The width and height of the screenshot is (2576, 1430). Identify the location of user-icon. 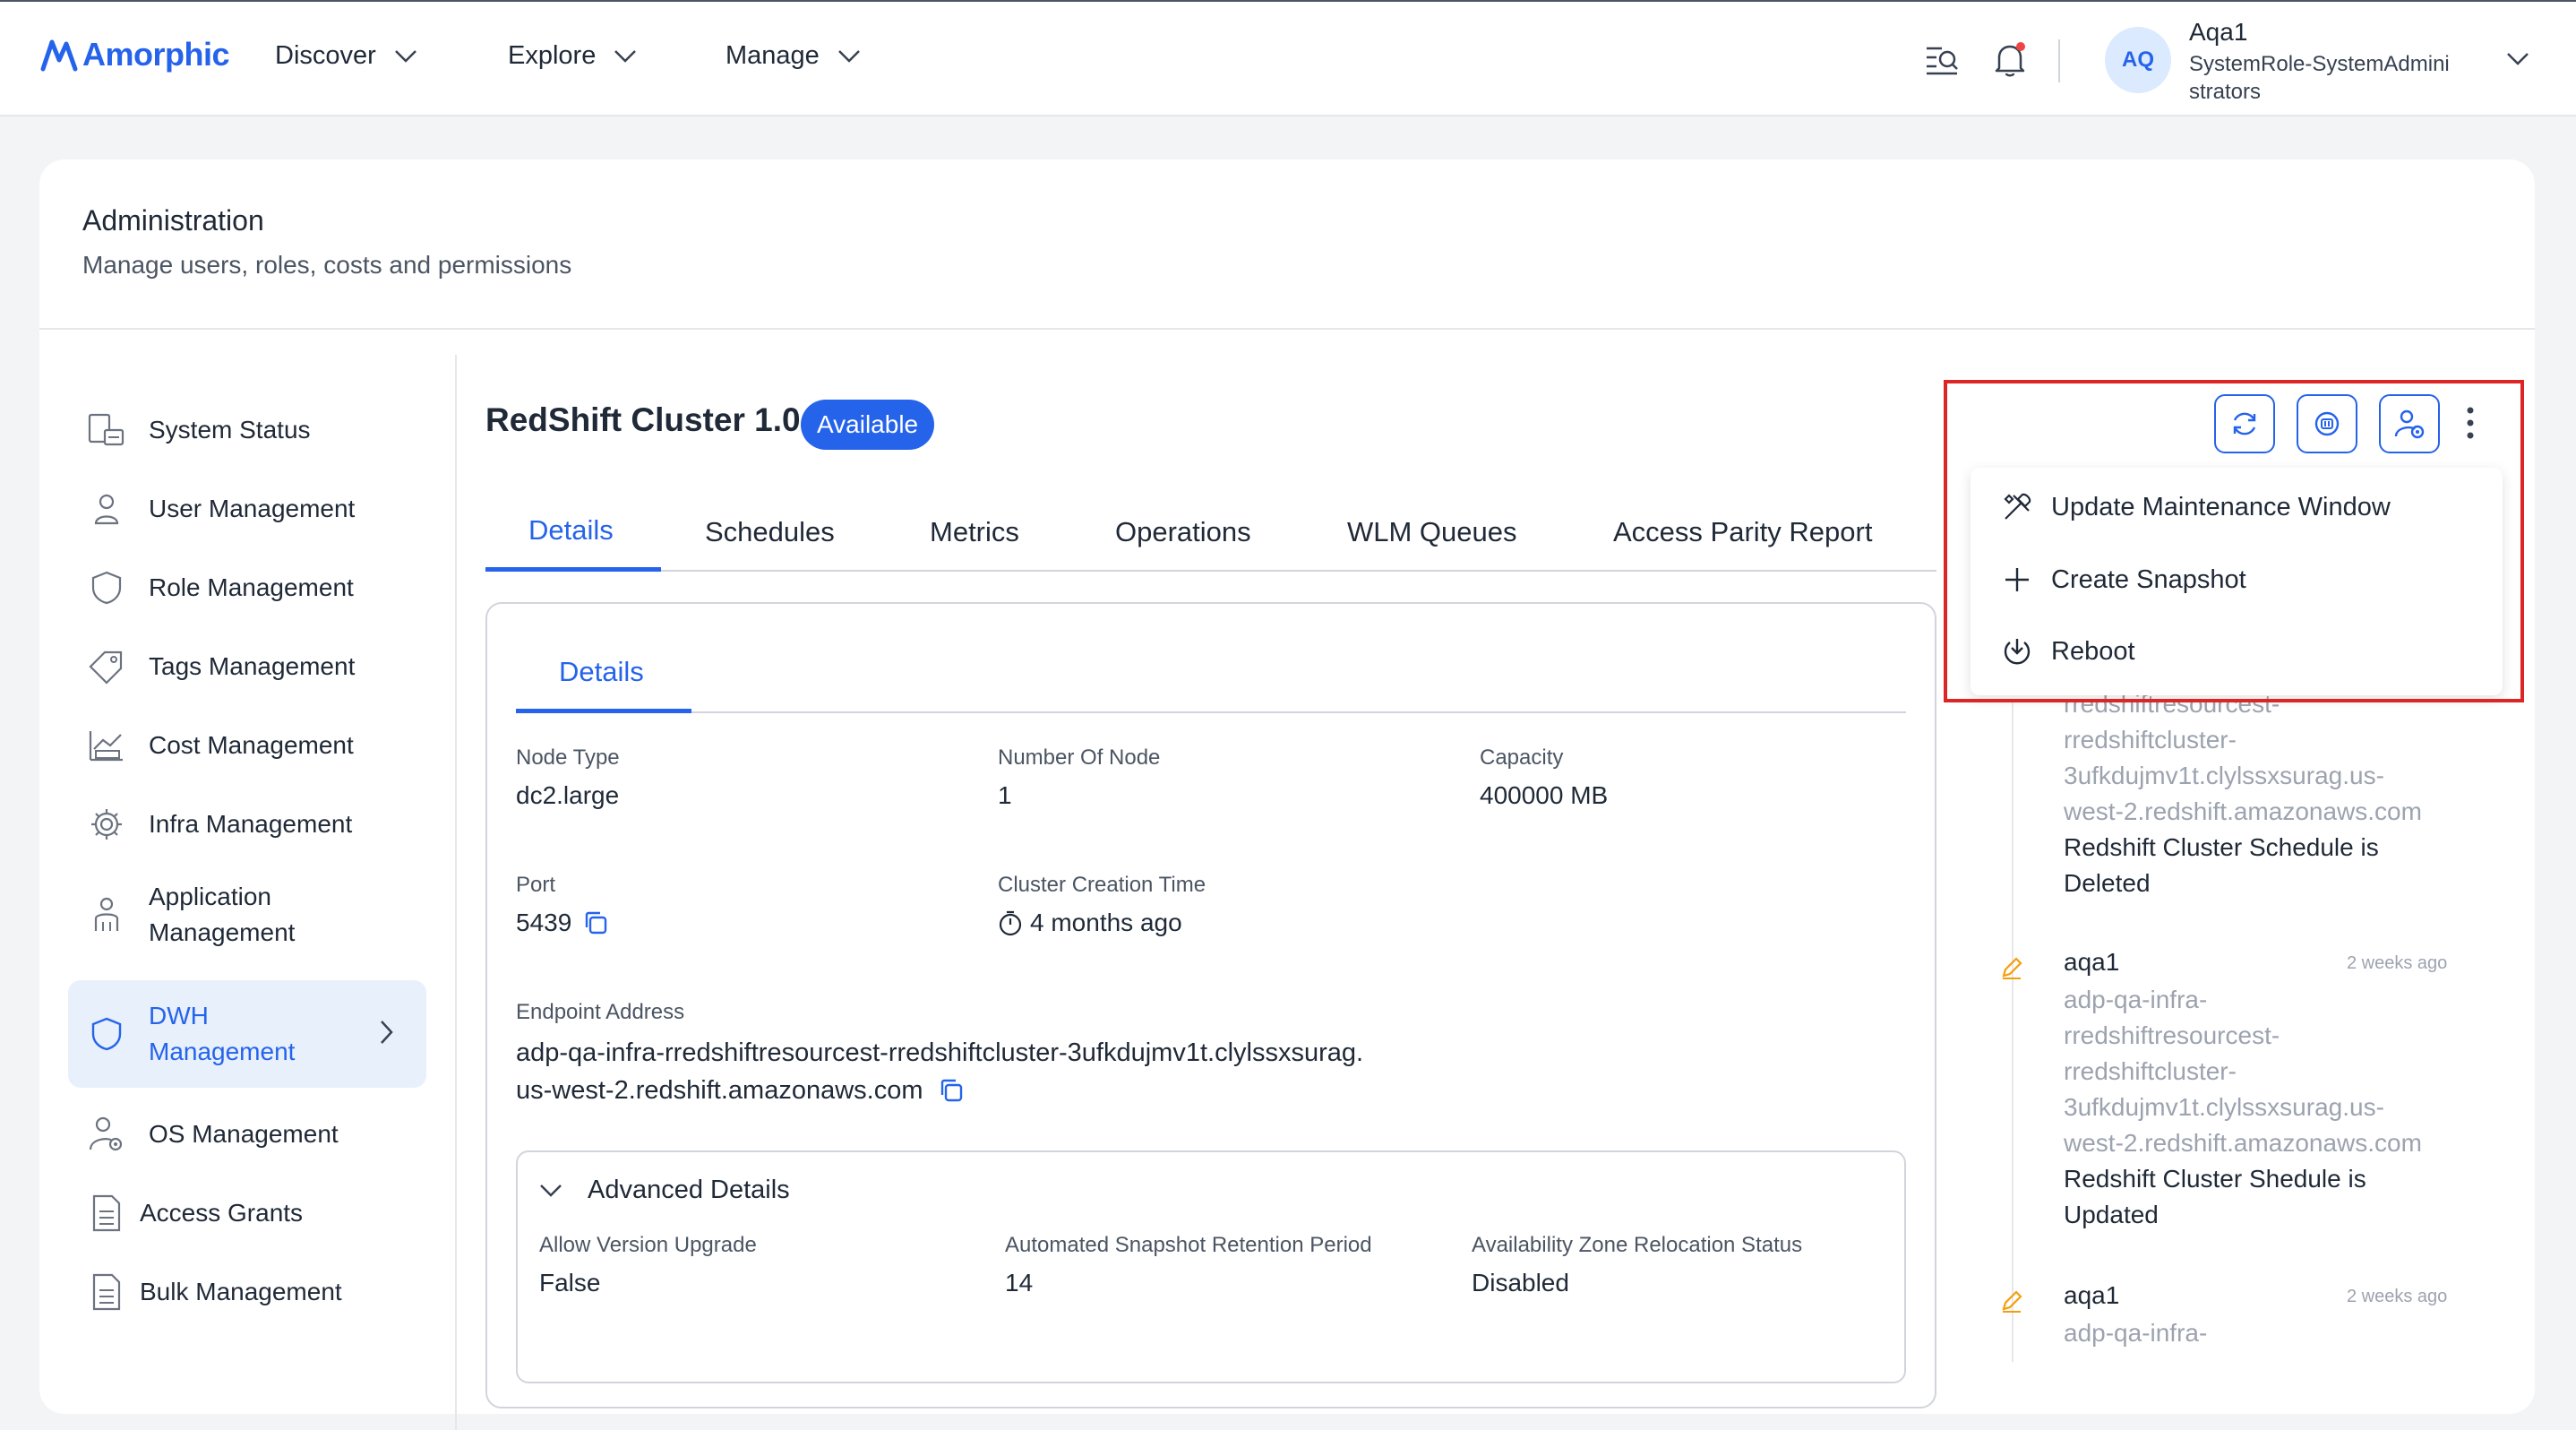
(106, 509).